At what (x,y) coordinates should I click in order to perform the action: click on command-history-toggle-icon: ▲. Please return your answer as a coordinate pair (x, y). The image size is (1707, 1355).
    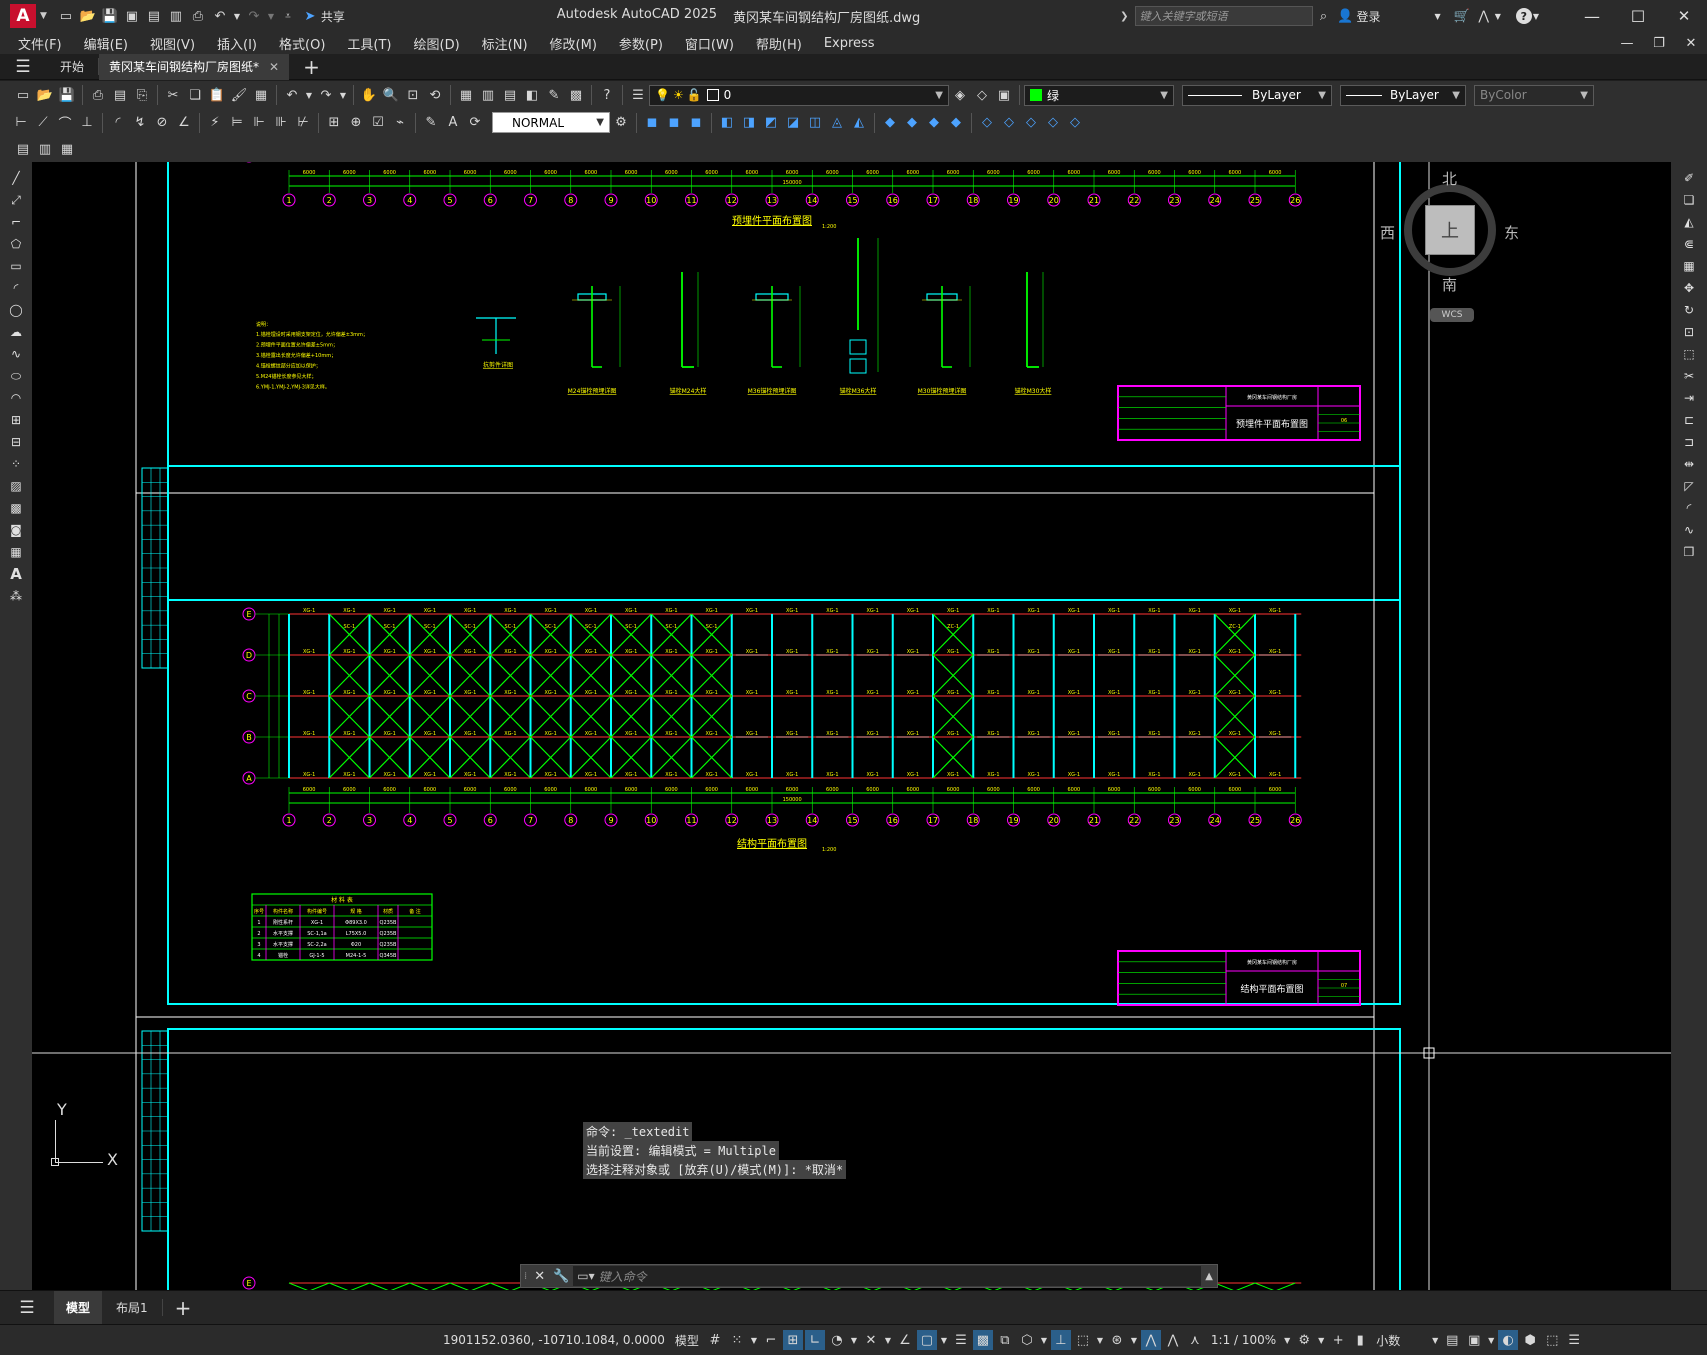
    Looking at the image, I should click on (1209, 1276).